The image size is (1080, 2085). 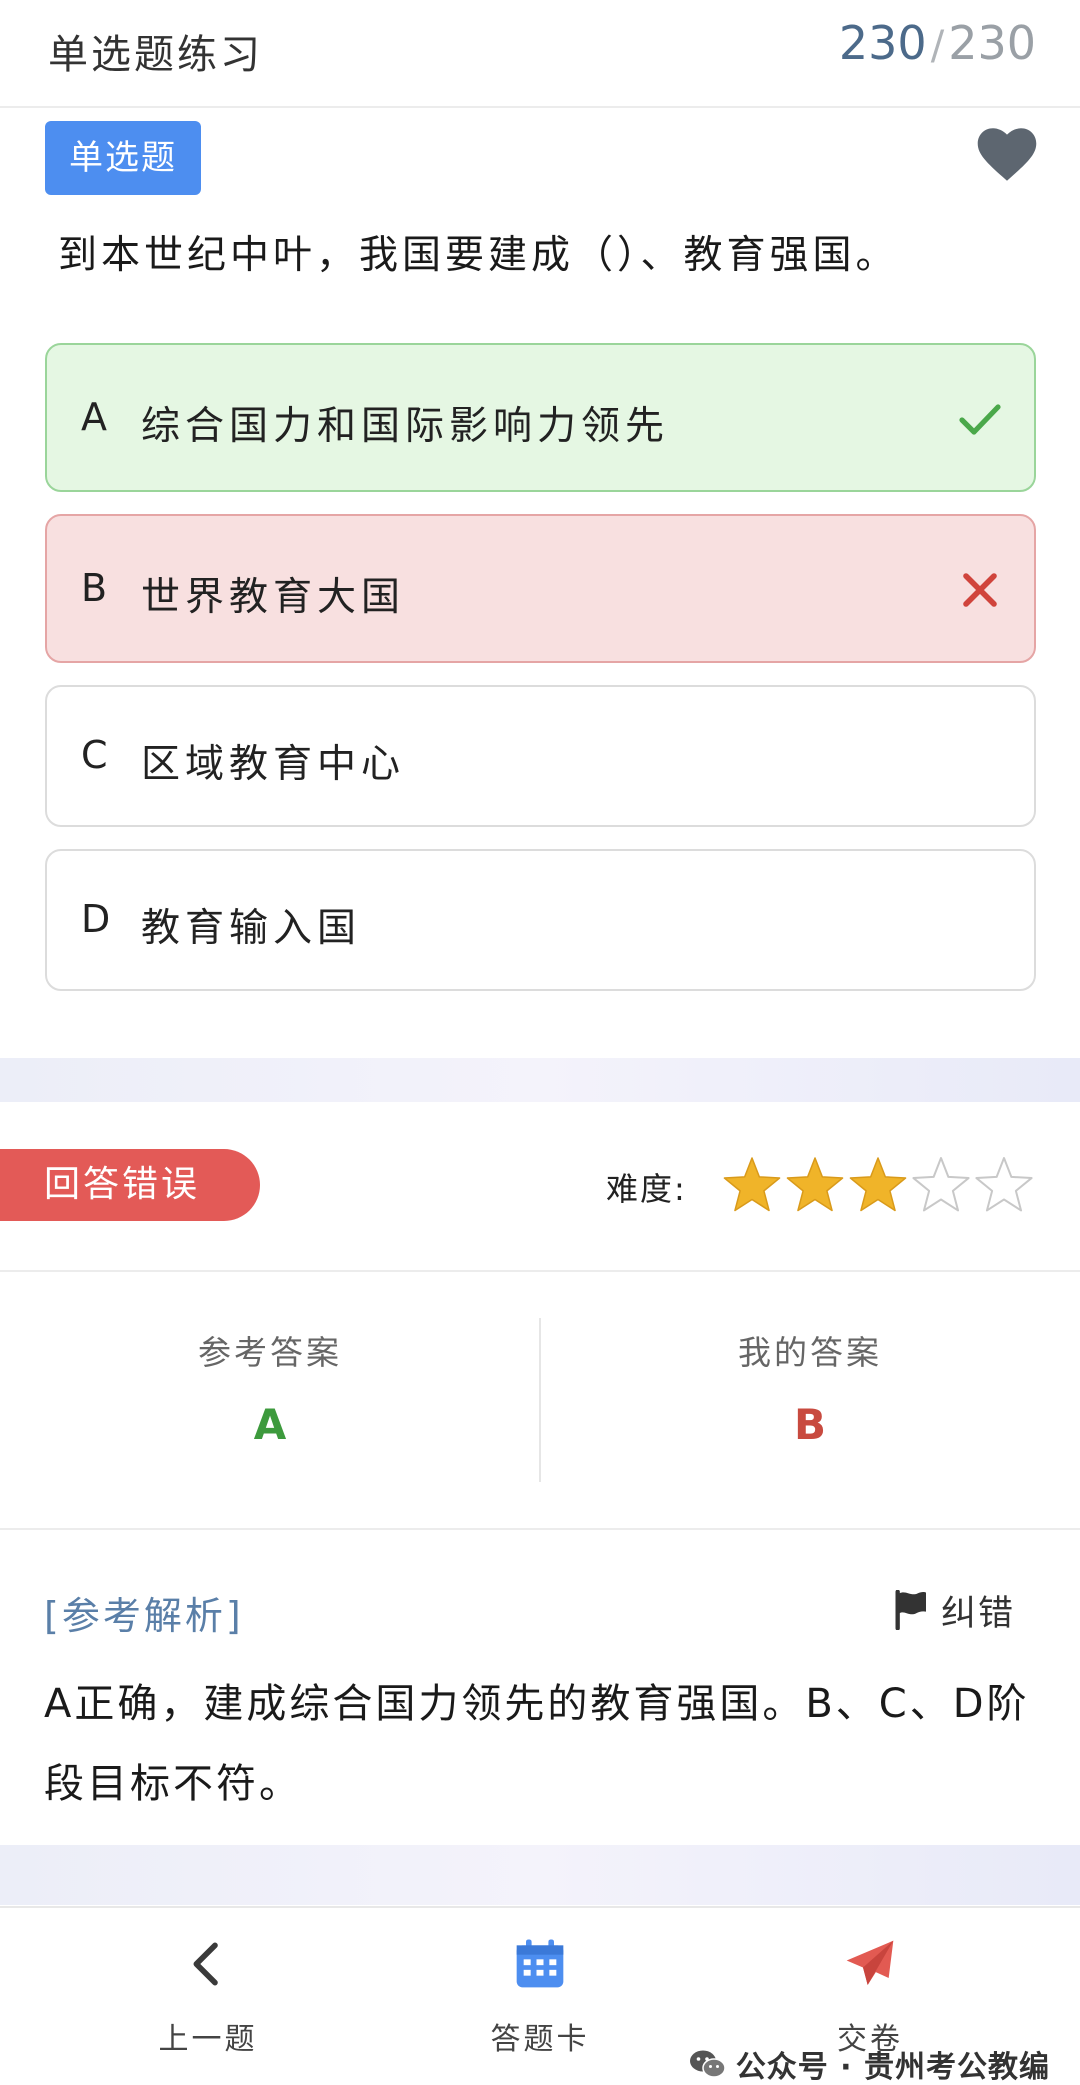 I want to click on cross-icon, so click(x=980, y=590).